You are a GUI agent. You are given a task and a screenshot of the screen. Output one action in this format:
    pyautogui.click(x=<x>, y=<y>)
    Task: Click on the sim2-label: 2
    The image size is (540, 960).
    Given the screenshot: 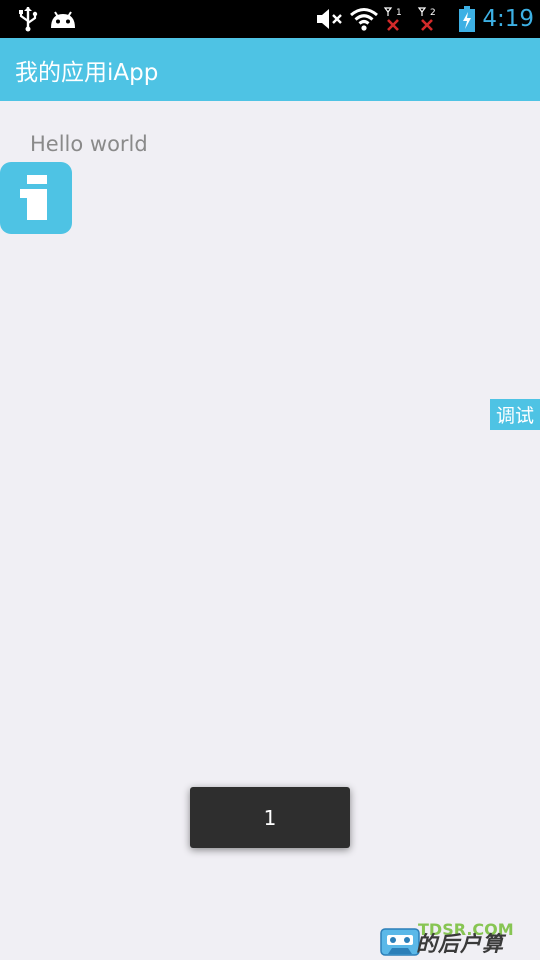 What is the action you would take?
    pyautogui.click(x=433, y=13)
    